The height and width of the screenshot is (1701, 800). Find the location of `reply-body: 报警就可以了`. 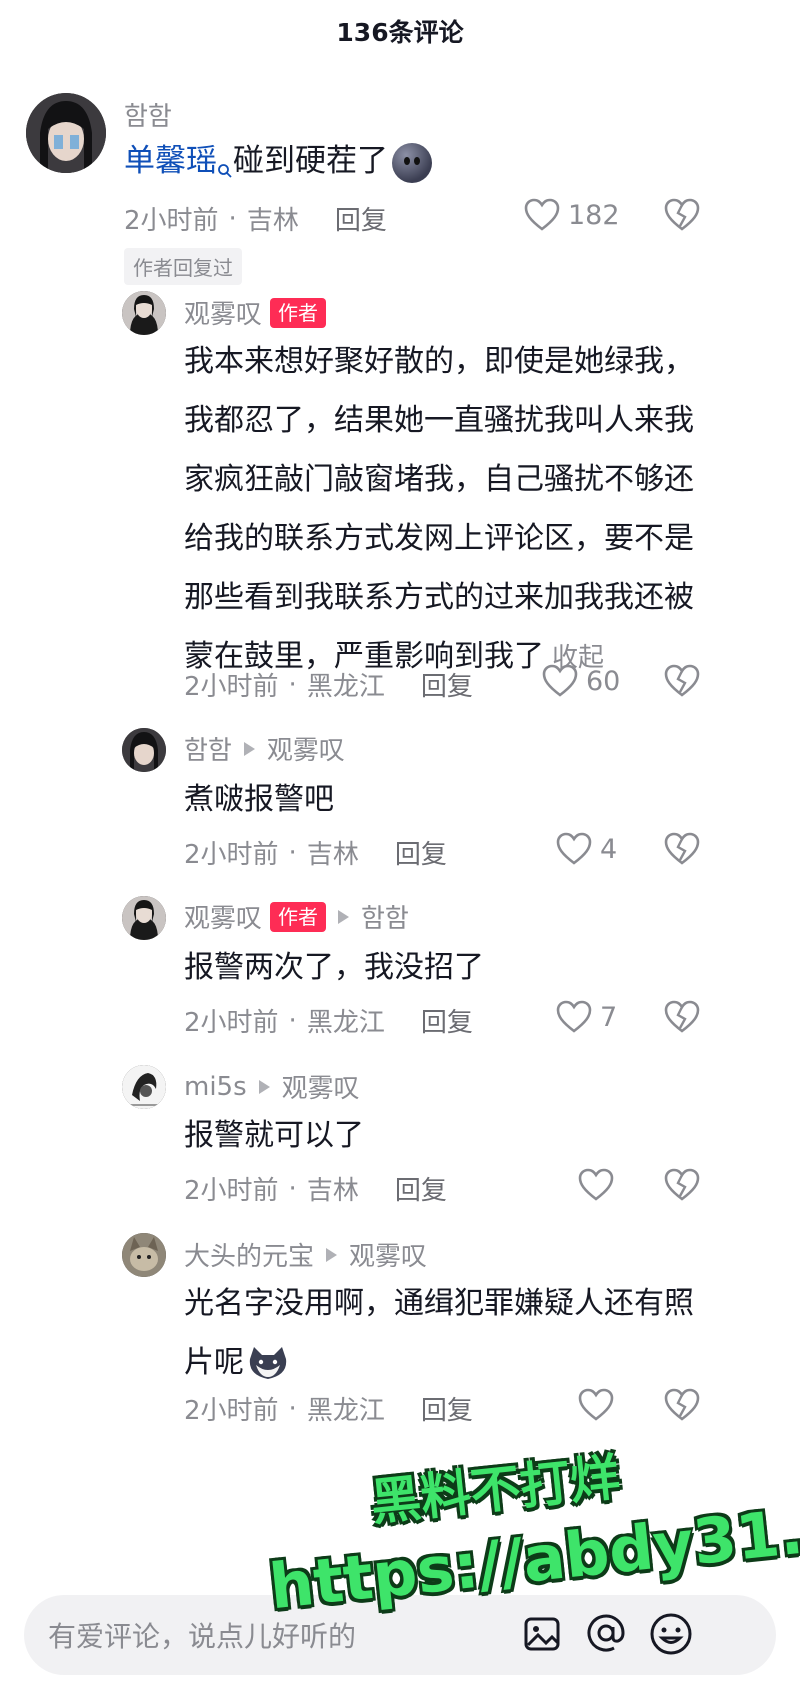

reply-body: 报警就可以了 is located at coordinates (274, 1135).